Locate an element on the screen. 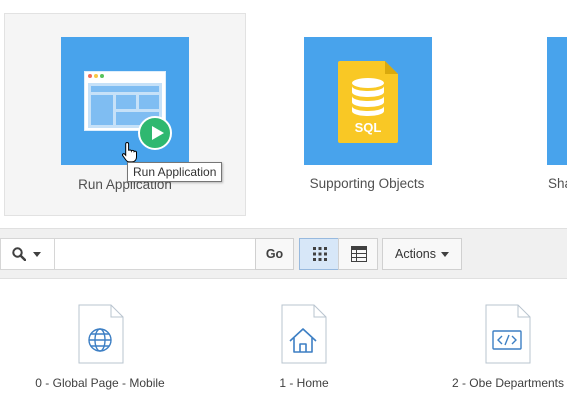 The width and height of the screenshot is (567, 416). page-item-label: 1 - Home is located at coordinates (304, 383).